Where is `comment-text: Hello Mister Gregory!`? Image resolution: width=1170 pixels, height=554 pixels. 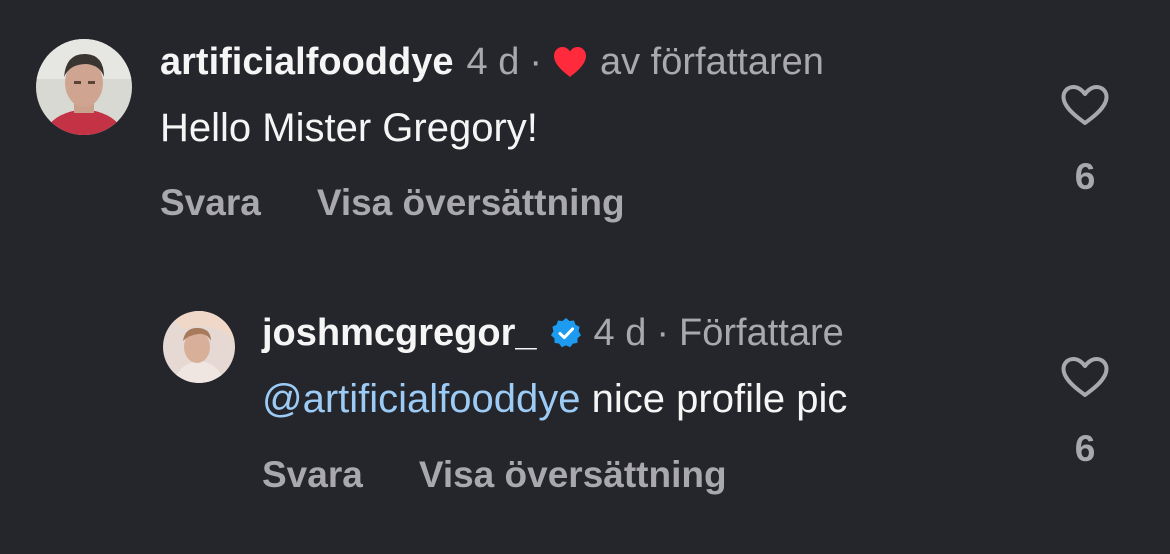 comment-text: Hello Mister Gregory! is located at coordinates (349, 128).